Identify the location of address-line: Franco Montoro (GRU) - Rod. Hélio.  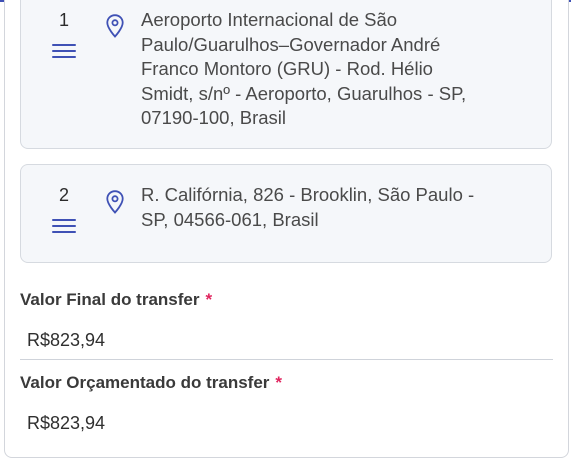
(287, 69).